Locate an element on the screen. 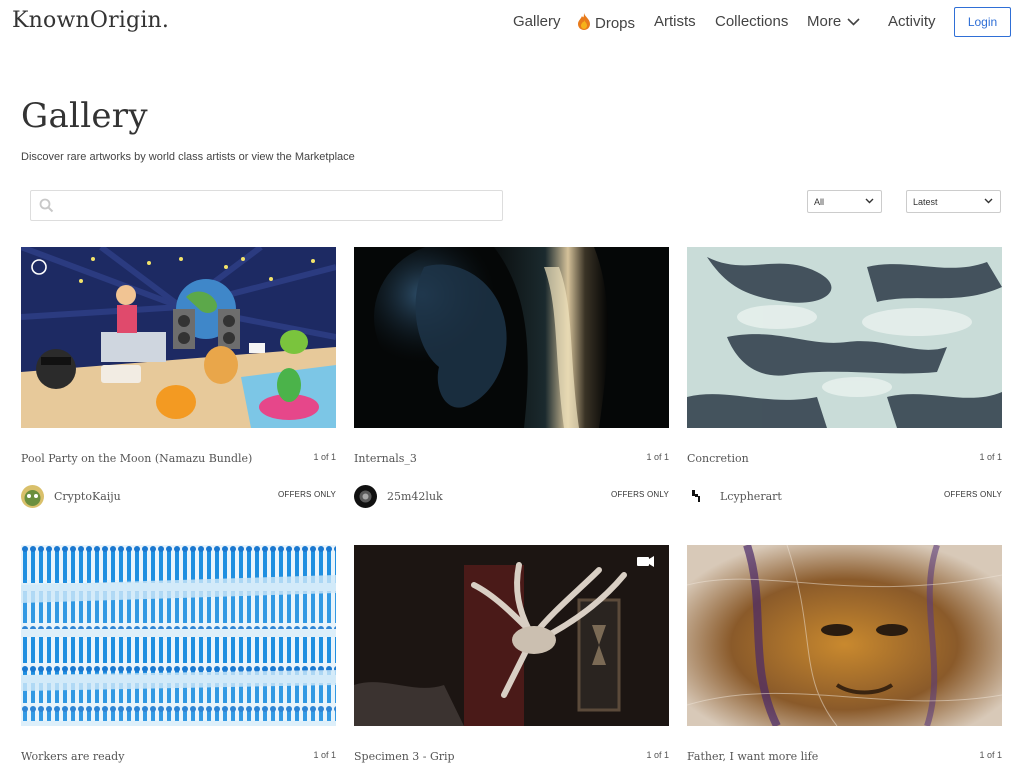  flame-icon is located at coordinates (584, 21).